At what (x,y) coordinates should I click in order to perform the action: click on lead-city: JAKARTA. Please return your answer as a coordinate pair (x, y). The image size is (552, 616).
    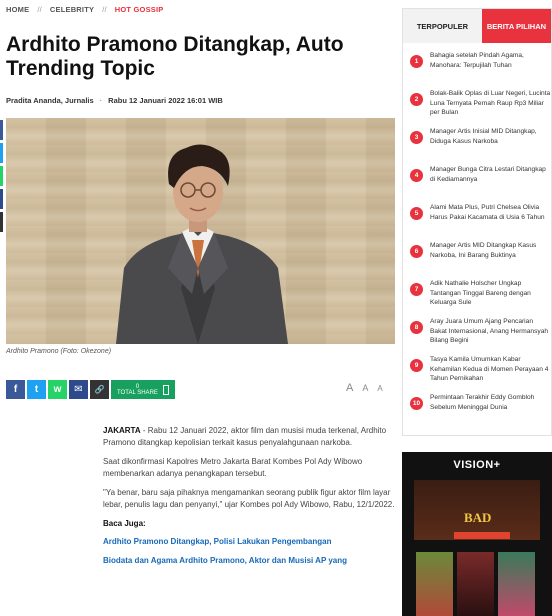
    Looking at the image, I should click on (122, 430).